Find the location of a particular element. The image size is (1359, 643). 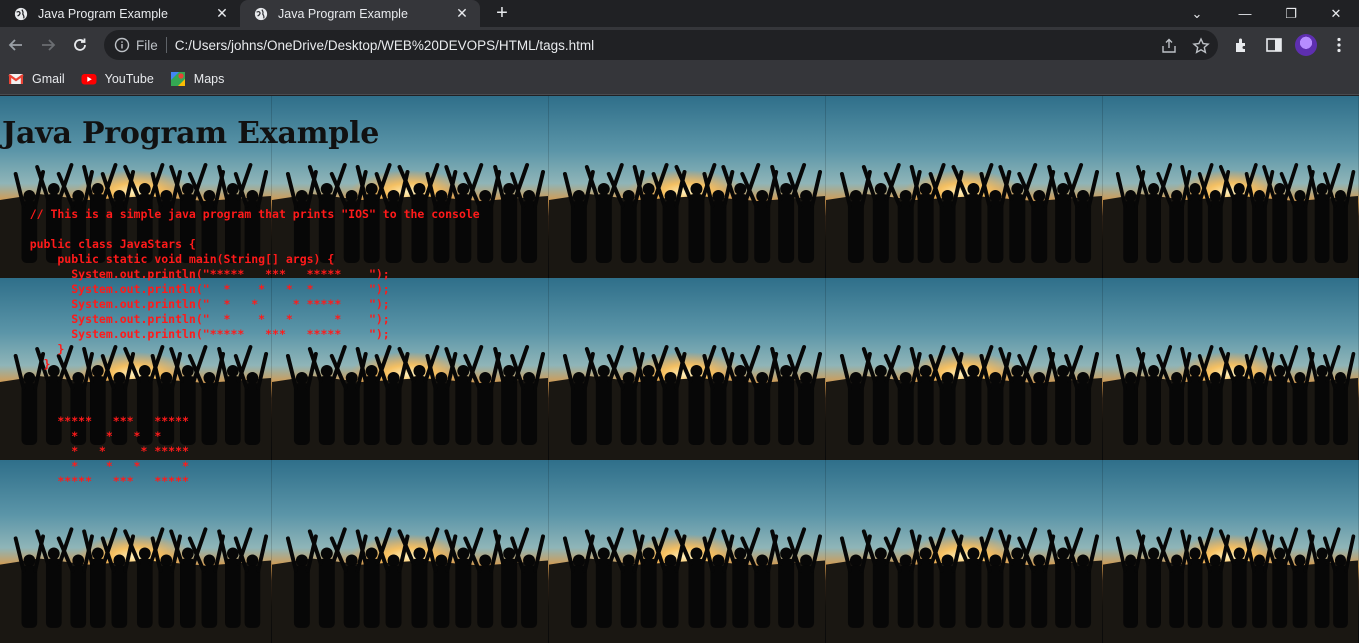

restore-button: ❐ is located at coordinates (1291, 13).